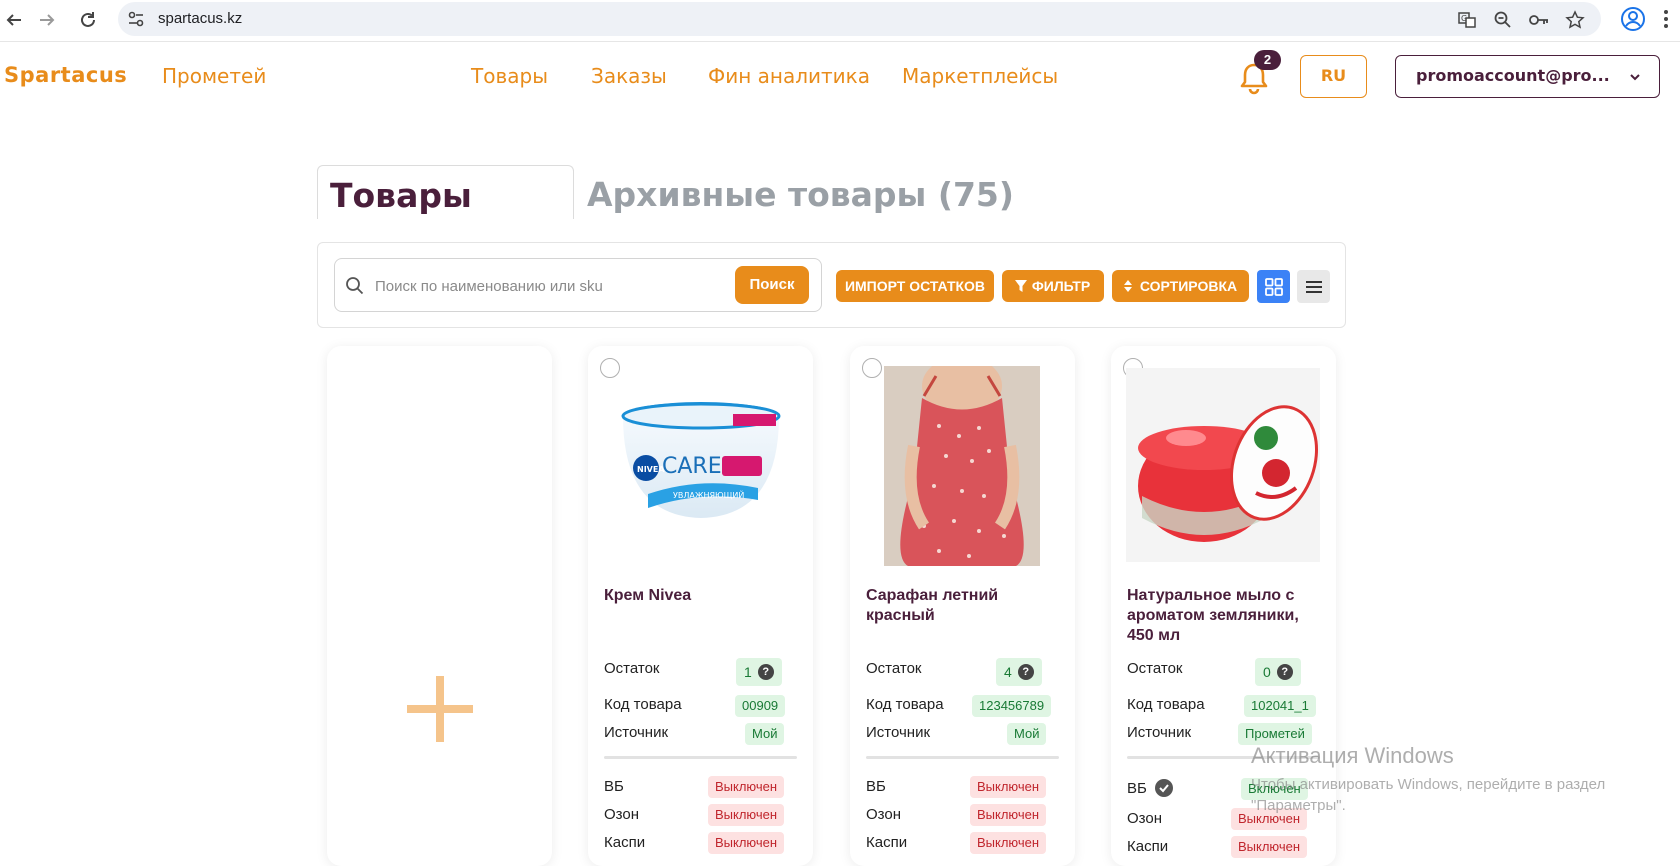 The width and height of the screenshot is (1680, 866). I want to click on search-box: Поиск, so click(578, 285).